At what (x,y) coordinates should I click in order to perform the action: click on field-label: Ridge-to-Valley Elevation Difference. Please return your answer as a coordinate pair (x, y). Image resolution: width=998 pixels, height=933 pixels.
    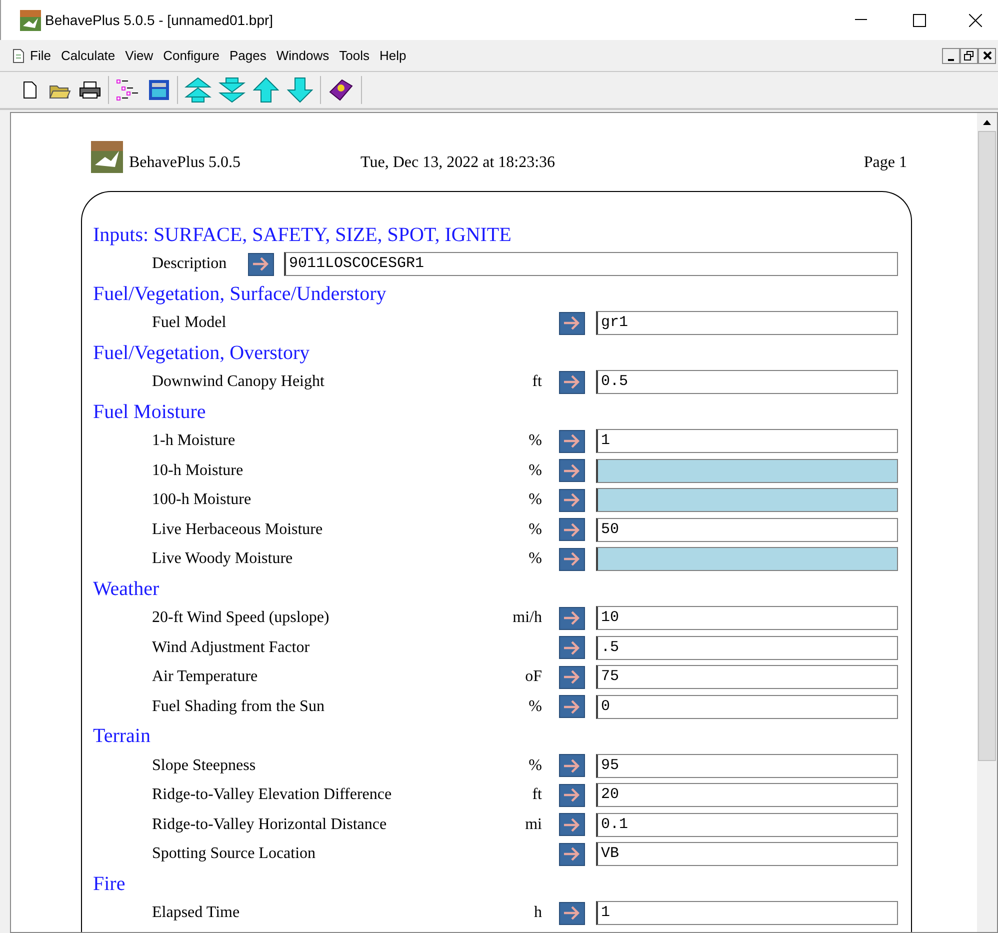
    Looking at the image, I should click on (272, 795).